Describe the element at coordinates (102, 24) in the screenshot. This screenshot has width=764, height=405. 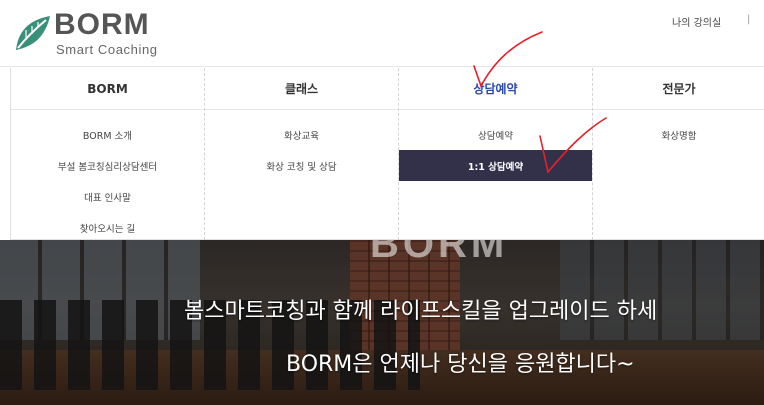
I see `logo-text: BORM` at that location.